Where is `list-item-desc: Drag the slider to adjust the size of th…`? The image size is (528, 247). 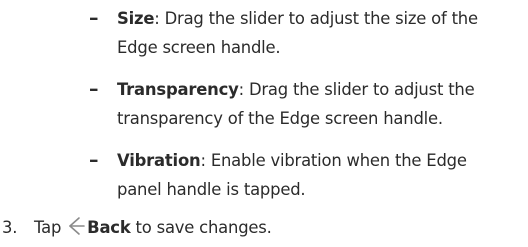 list-item-desc: Drag the slider to adjust the size of th… is located at coordinates (321, 18).